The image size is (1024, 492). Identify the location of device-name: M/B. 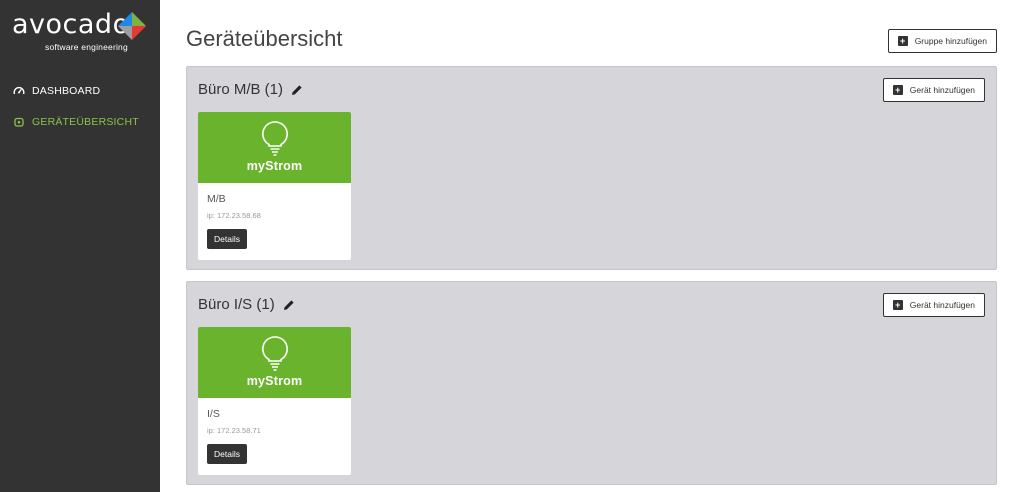
(216, 199).